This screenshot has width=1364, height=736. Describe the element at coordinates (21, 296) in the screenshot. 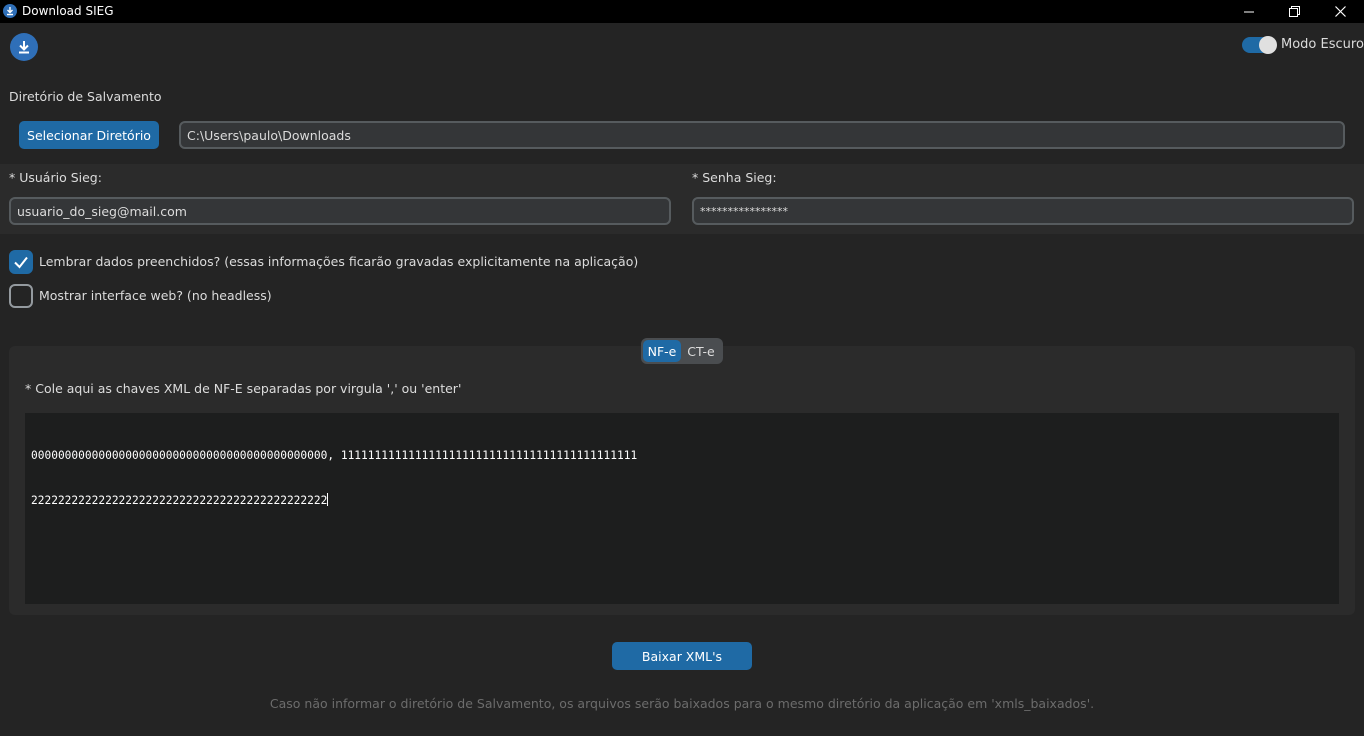

I see `show-web-checkbox` at that location.